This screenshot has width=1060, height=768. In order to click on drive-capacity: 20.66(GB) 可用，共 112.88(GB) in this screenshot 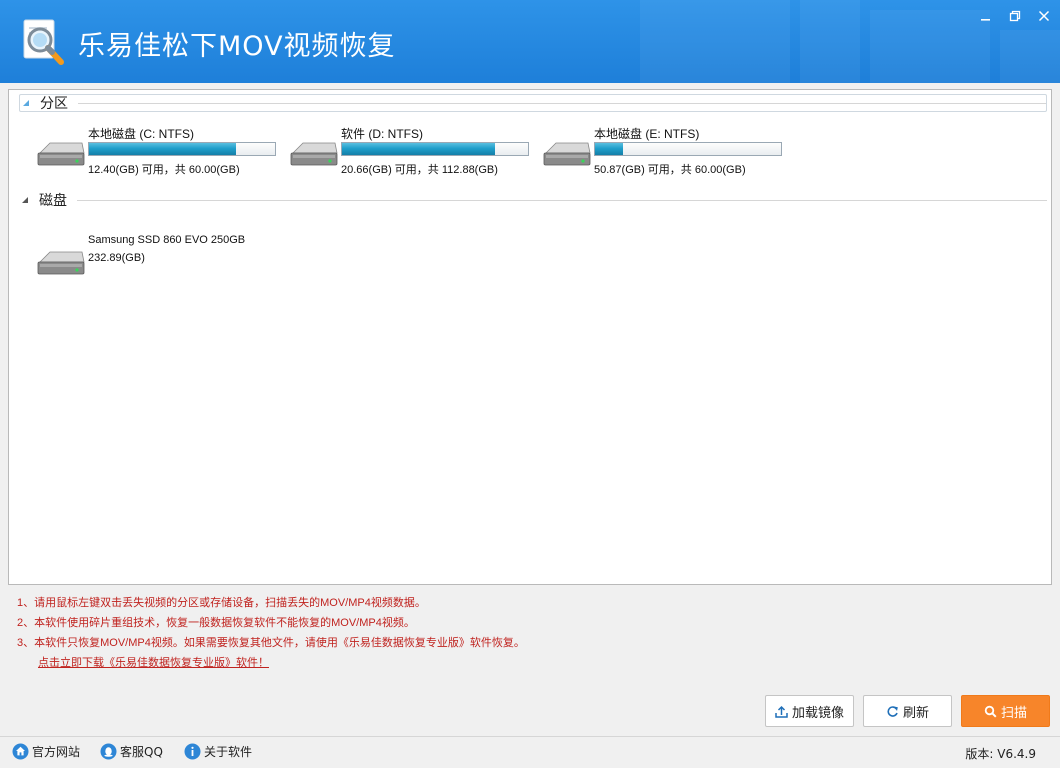, I will do `click(419, 170)`.